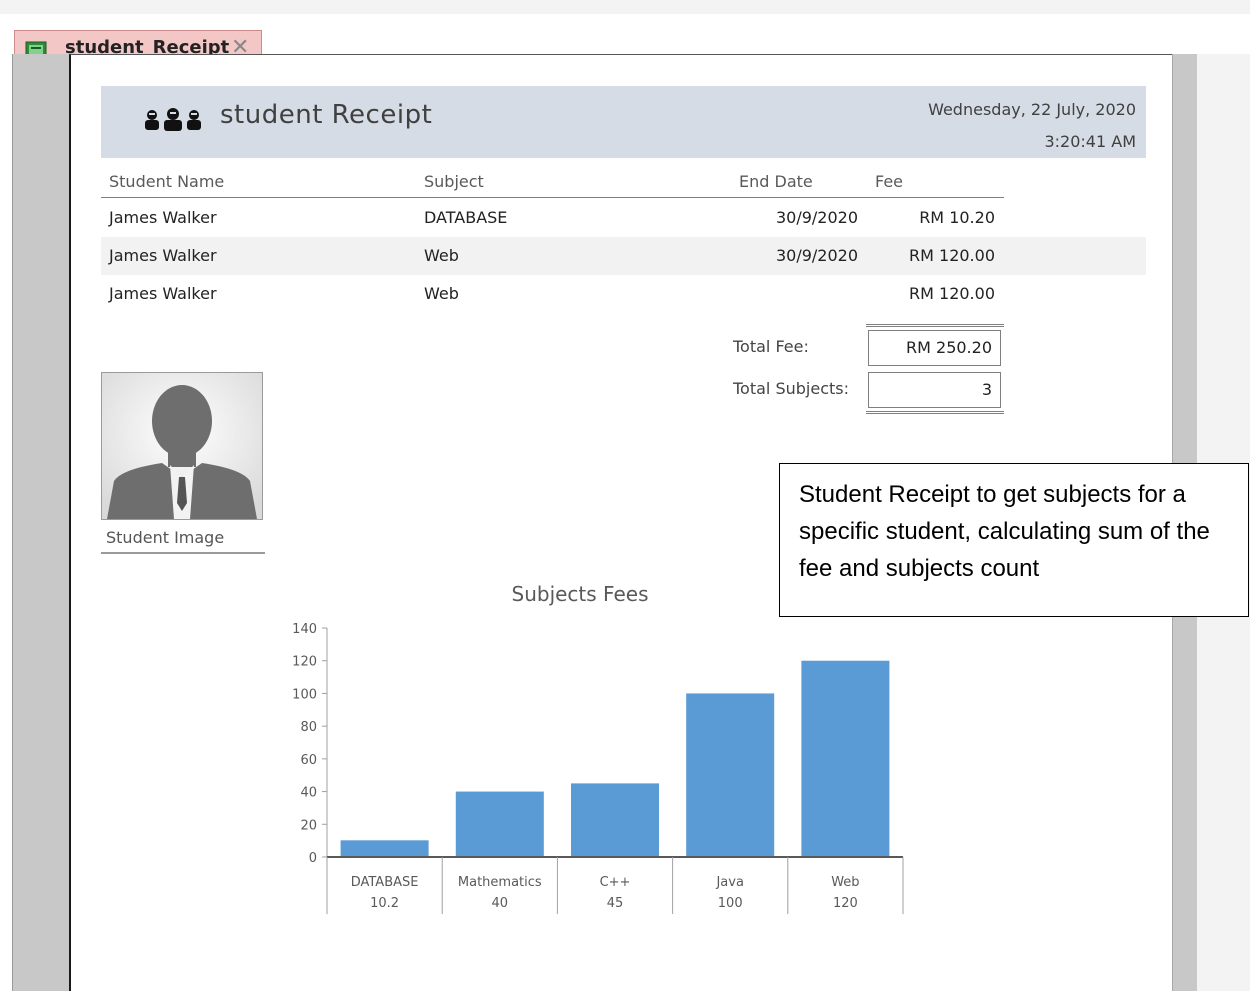 The height and width of the screenshot is (991, 1250). I want to click on table-row: James Walker Web RM 120.00, so click(623, 294).